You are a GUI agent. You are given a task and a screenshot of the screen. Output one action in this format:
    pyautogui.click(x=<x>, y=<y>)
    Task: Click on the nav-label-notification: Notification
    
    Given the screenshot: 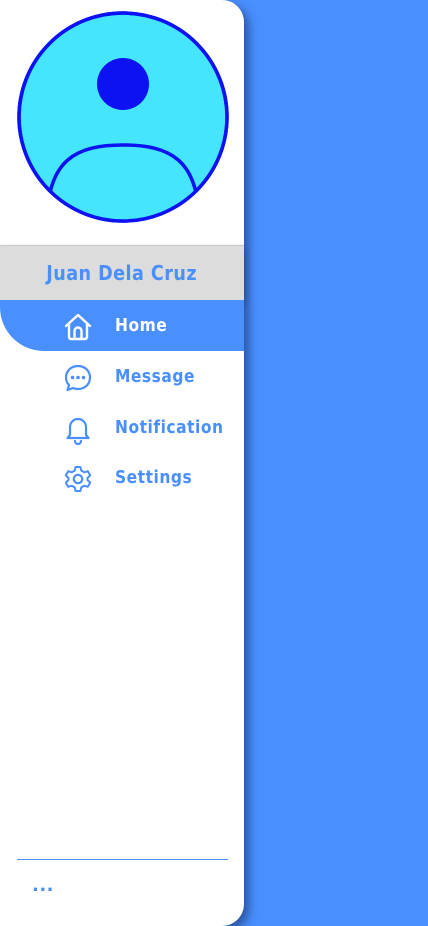 What is the action you would take?
    pyautogui.click(x=169, y=427)
    